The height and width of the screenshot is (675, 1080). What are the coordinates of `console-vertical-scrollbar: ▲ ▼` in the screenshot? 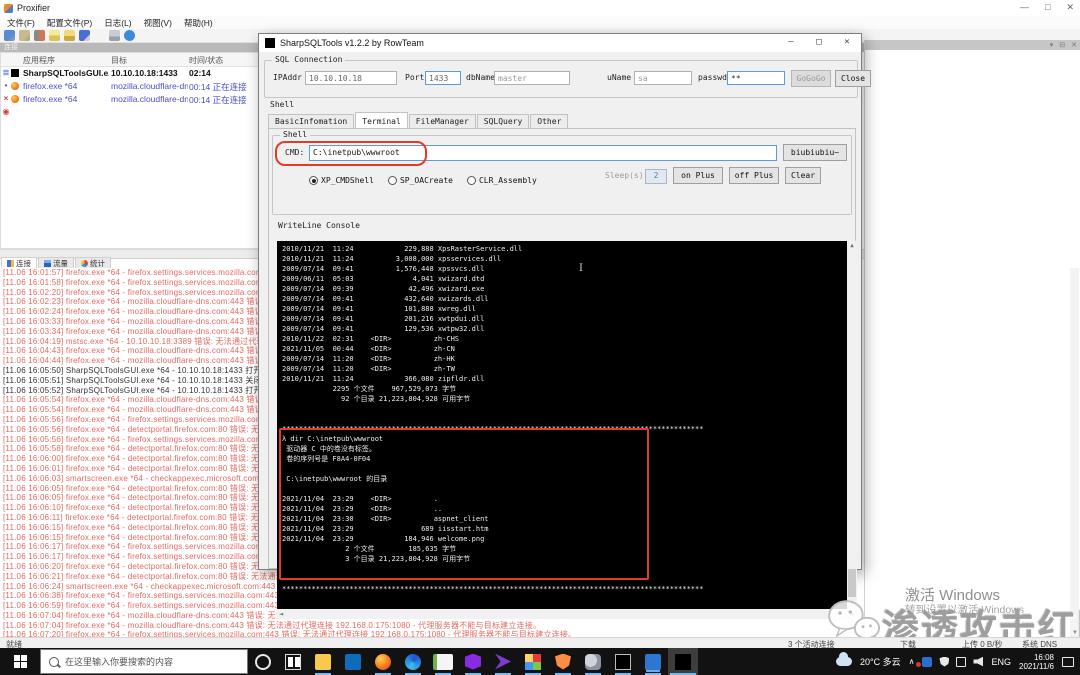 It's located at (852, 425).